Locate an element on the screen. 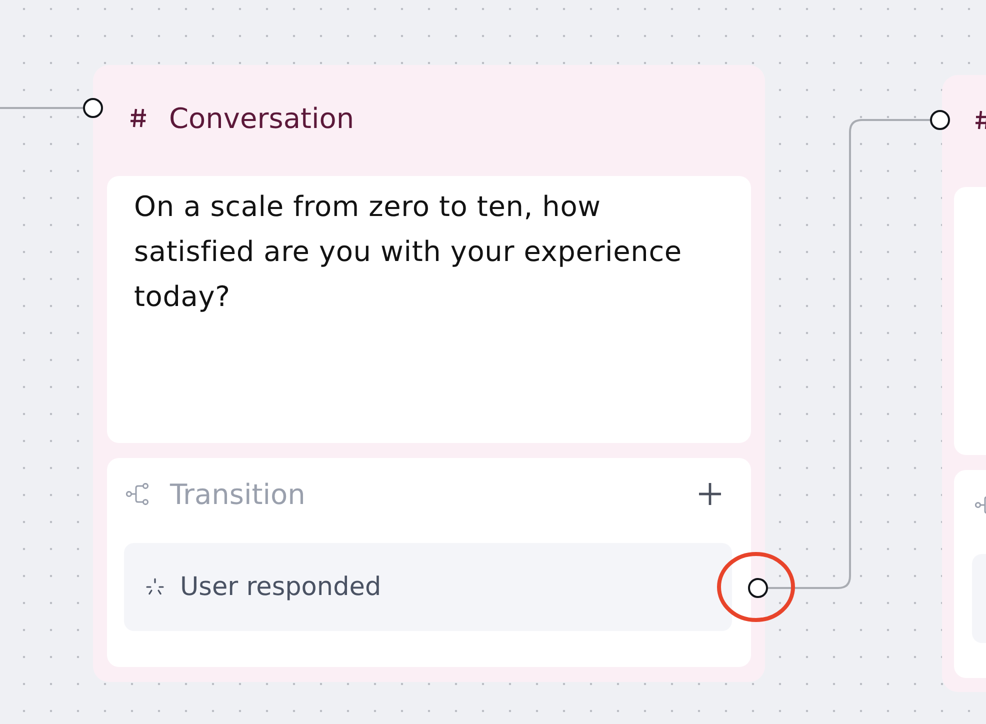  plus-icon is located at coordinates (710, 494).